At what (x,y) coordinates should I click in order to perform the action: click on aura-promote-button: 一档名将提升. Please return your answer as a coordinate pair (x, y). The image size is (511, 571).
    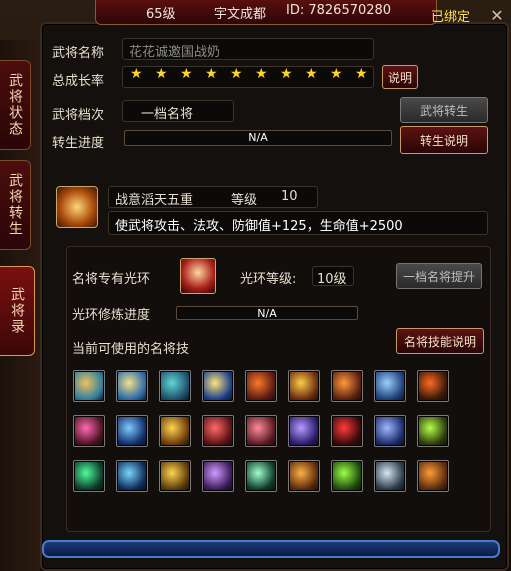
    Looking at the image, I should click on (439, 276).